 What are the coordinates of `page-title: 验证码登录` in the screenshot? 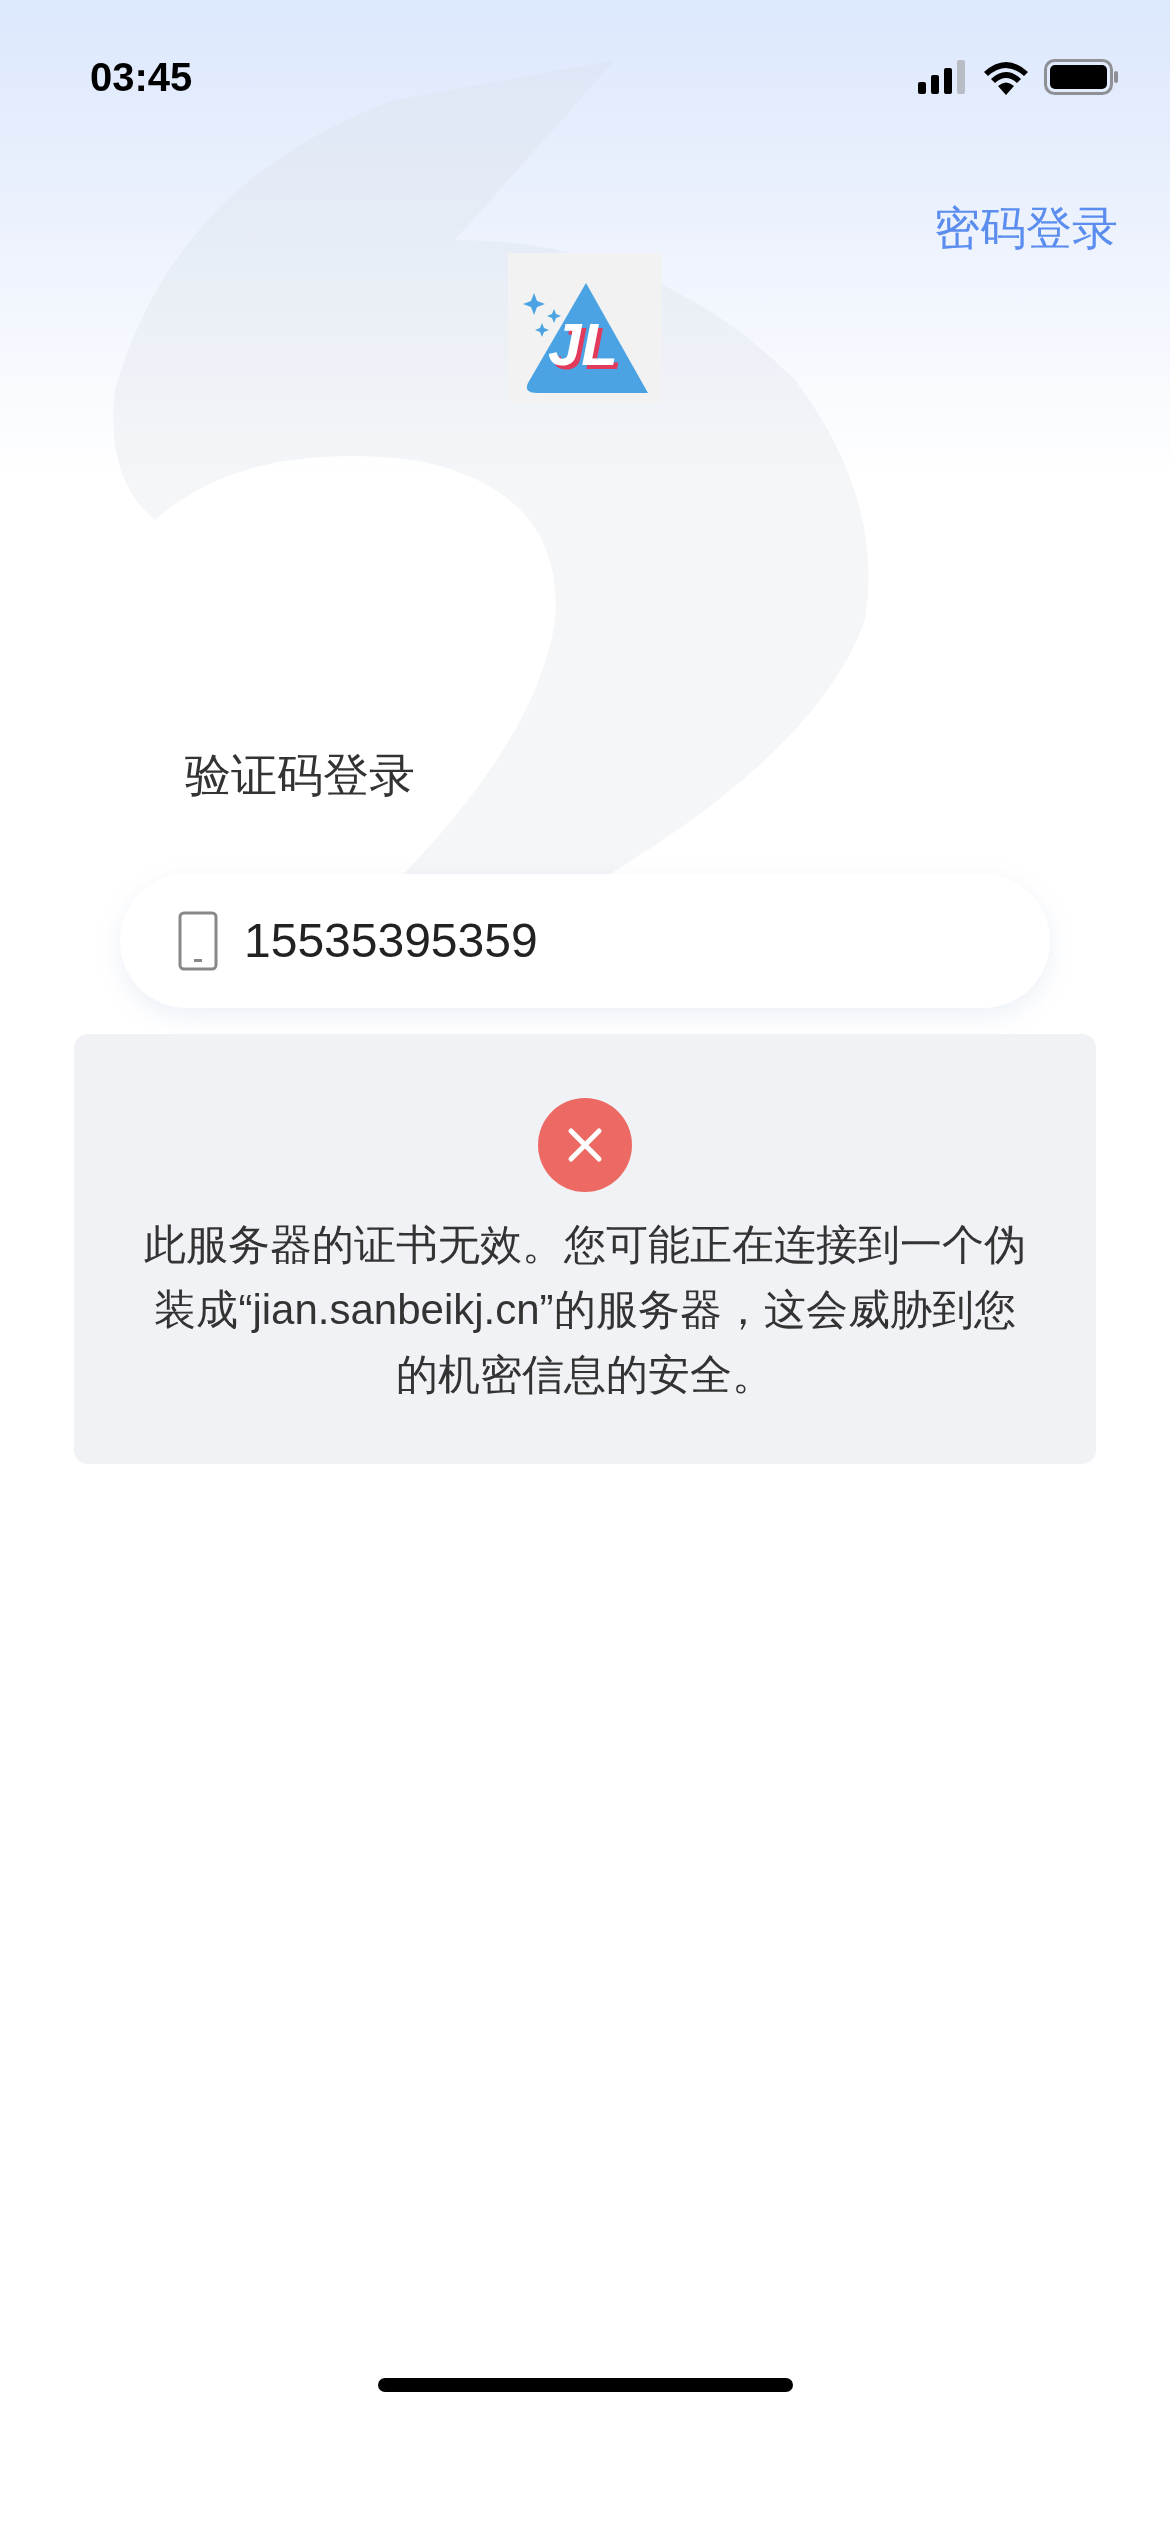 It's located at (300, 775).